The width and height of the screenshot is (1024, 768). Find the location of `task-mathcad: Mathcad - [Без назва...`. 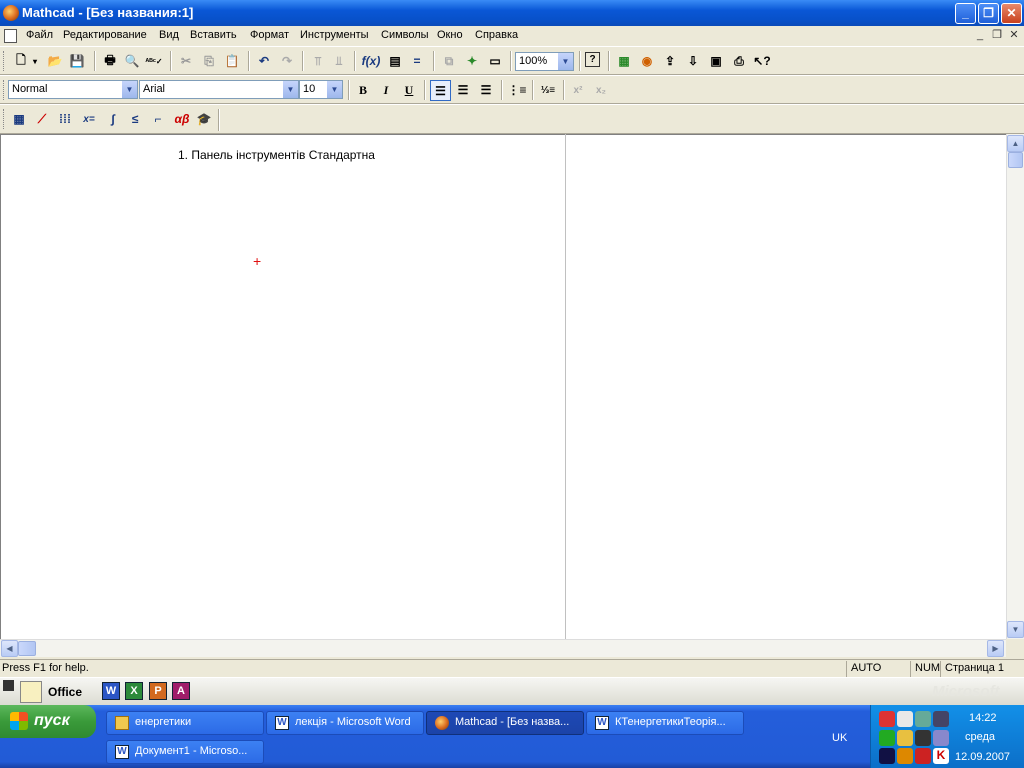

task-mathcad: Mathcad - [Без назва... is located at coordinates (505, 723).